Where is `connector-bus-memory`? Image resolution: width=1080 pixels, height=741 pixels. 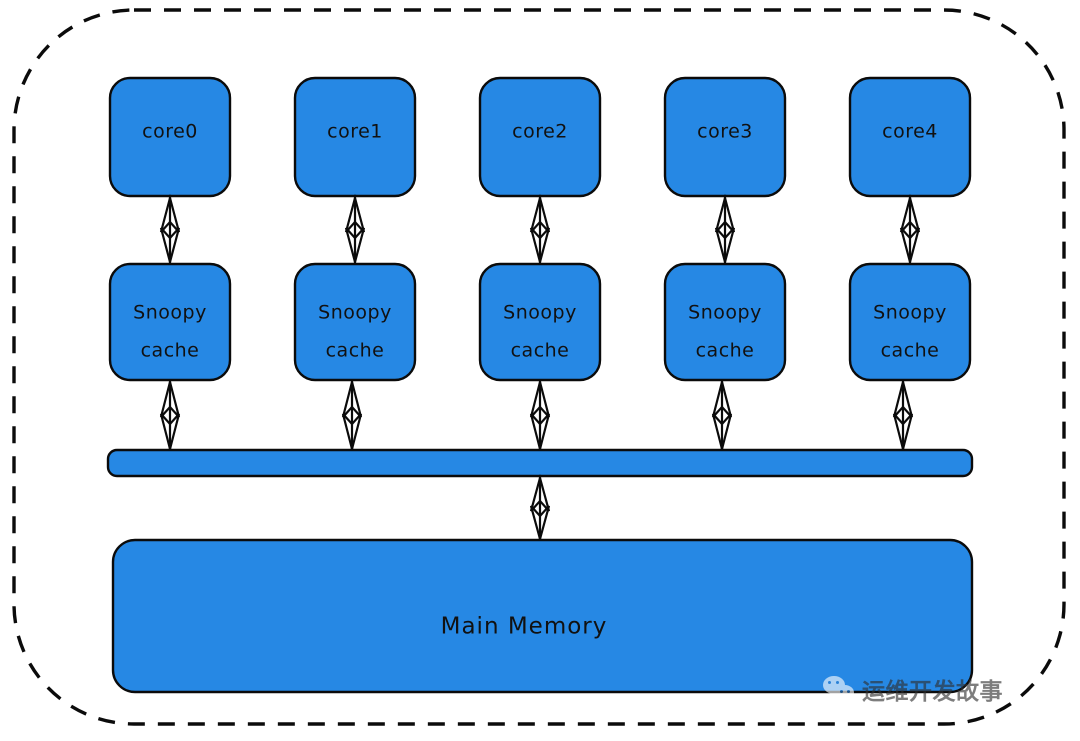
connector-bus-memory is located at coordinates (540, 508).